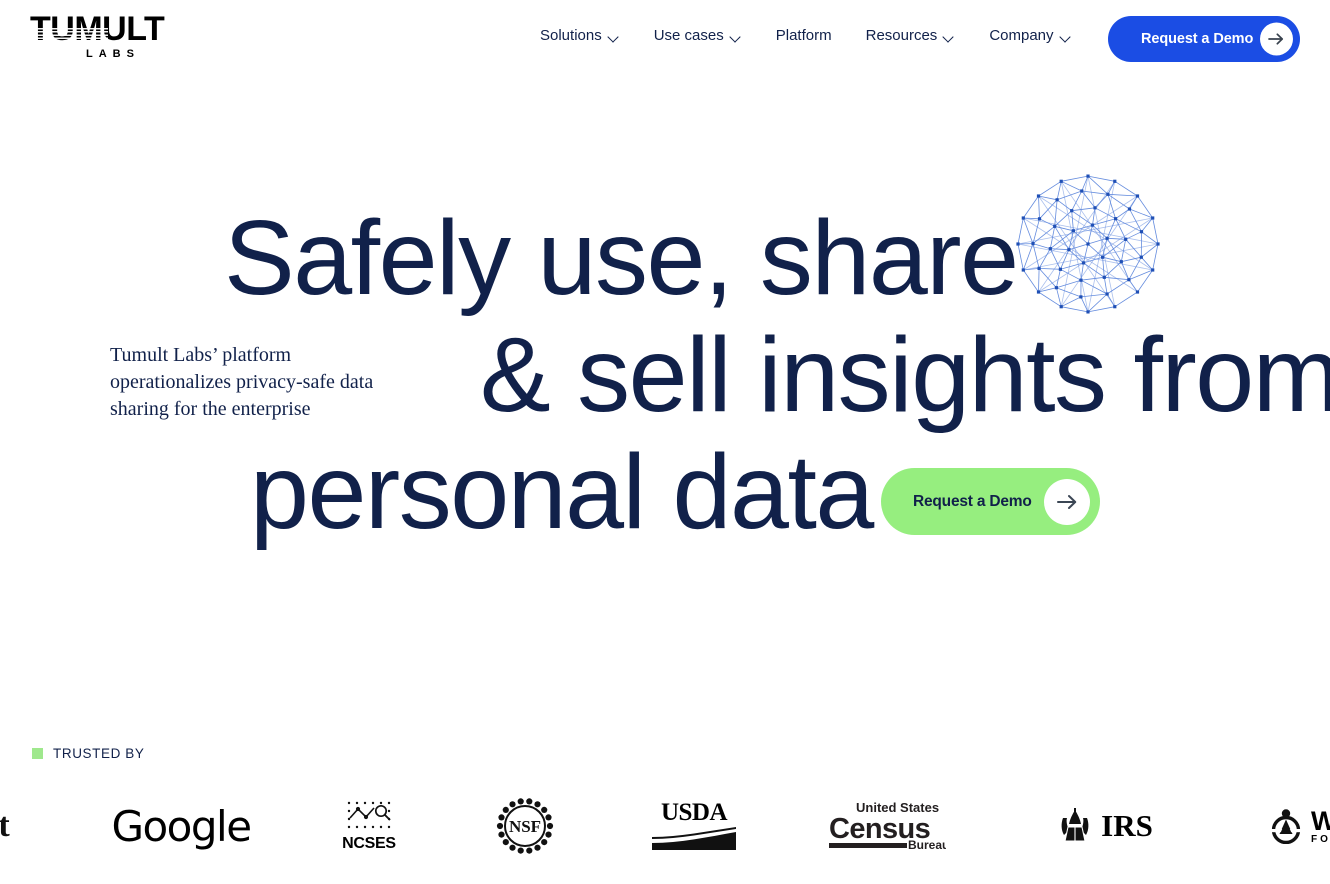  I want to click on headline-line-3: personal data, so click(562, 492).